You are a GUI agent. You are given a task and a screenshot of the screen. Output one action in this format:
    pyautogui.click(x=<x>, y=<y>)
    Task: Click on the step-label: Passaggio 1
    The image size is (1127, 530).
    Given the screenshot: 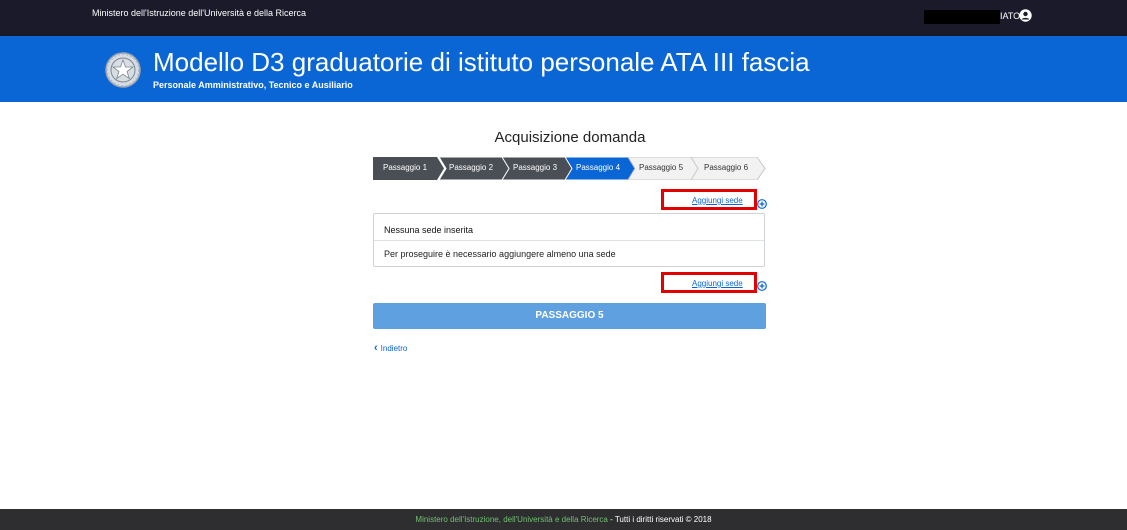 What is the action you would take?
    pyautogui.click(x=405, y=167)
    